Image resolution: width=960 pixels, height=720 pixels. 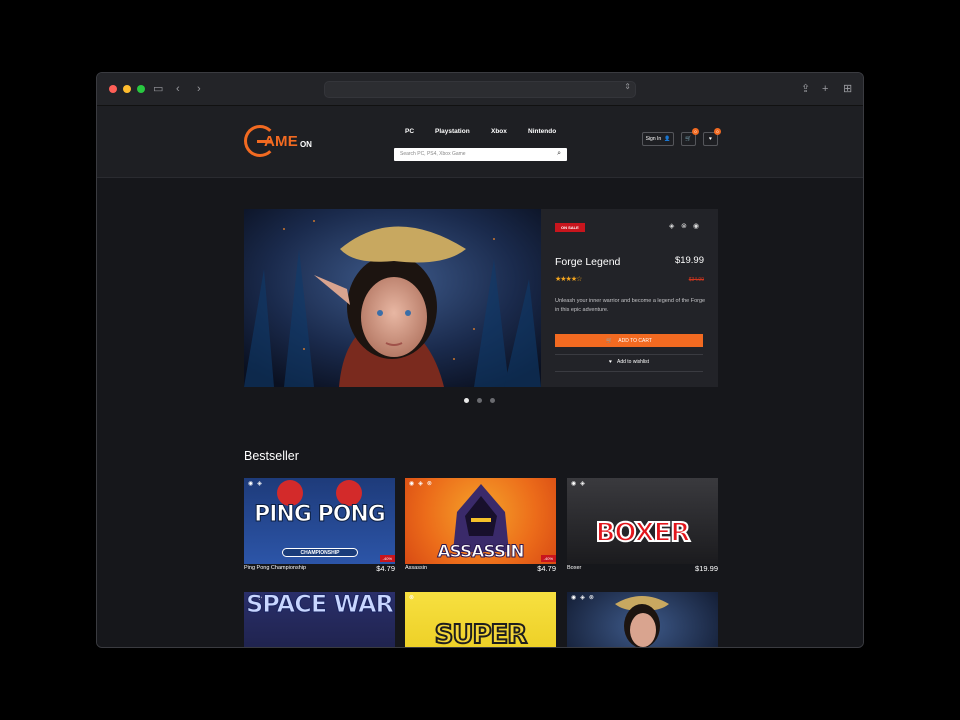 I want to click on cart-button: 🛒 0, so click(x=690, y=137).